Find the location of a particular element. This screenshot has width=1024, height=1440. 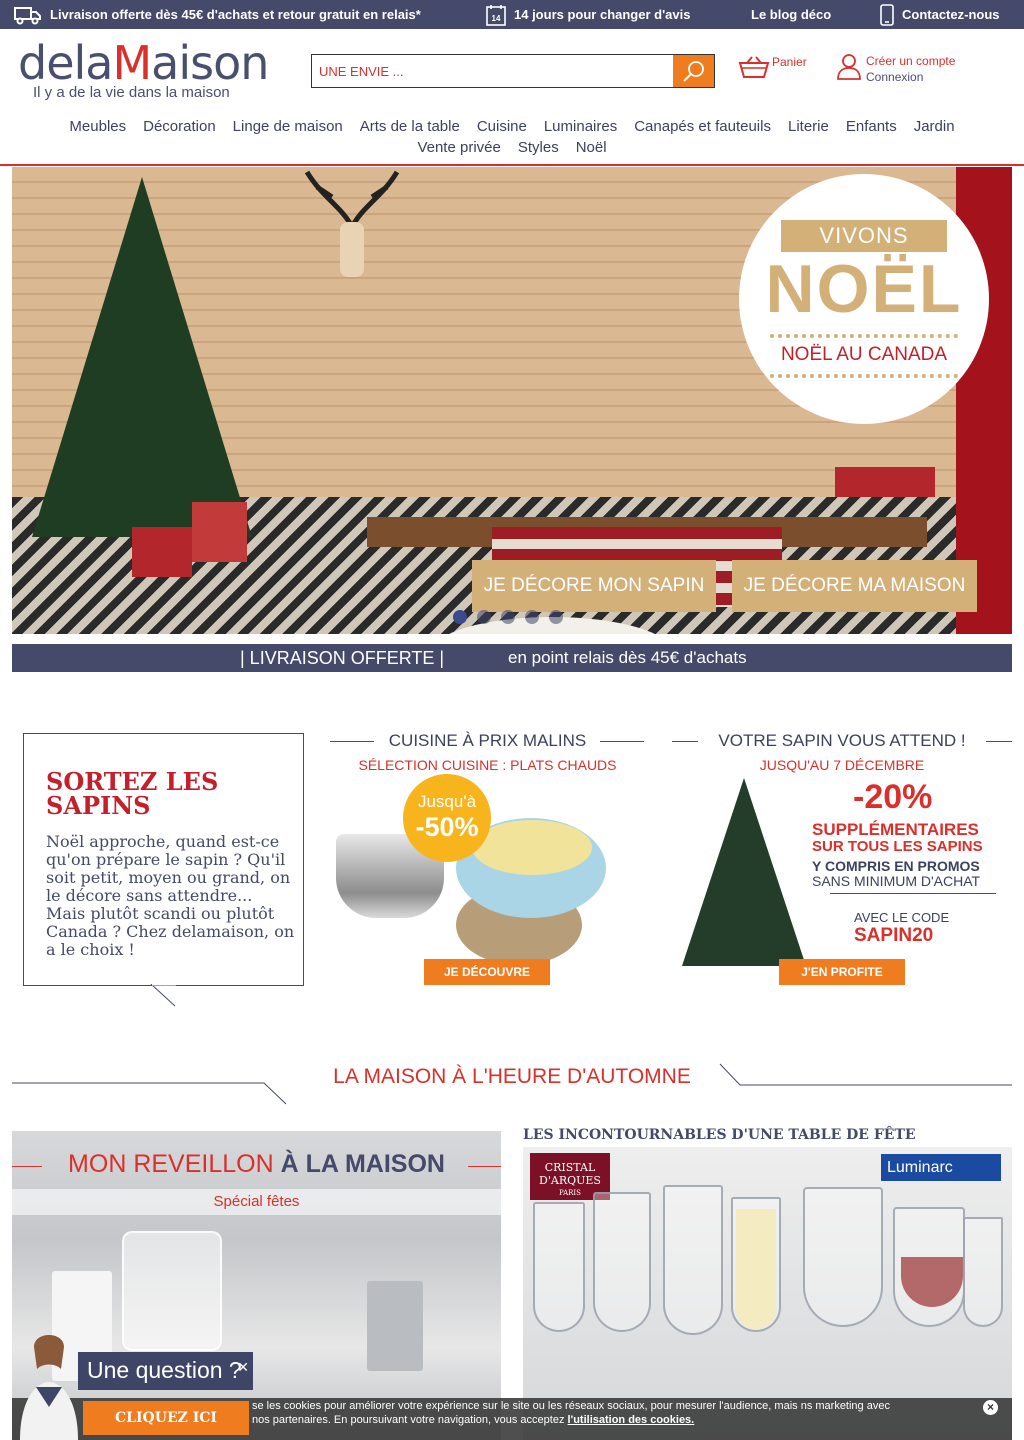

nav-item-styles: Styles is located at coordinates (538, 147).